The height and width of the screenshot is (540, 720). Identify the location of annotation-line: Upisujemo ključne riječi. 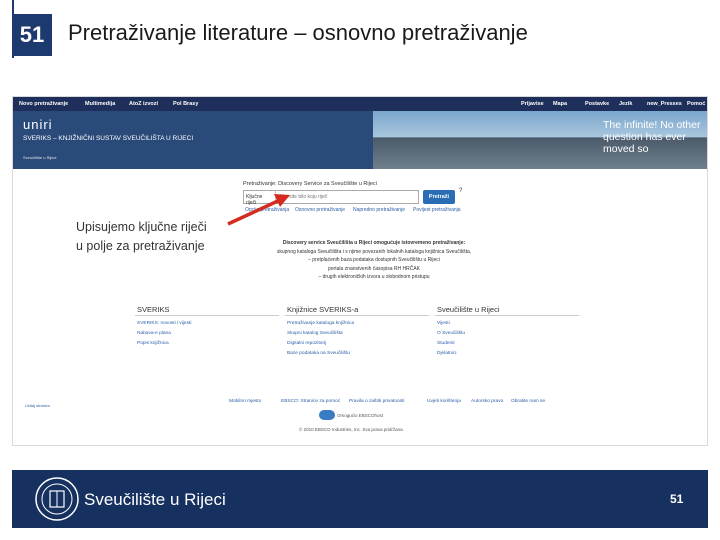
(141, 227).